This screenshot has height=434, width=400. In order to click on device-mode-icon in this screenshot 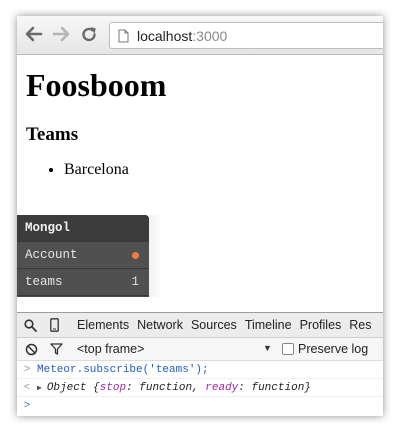, I will do `click(54, 325)`.